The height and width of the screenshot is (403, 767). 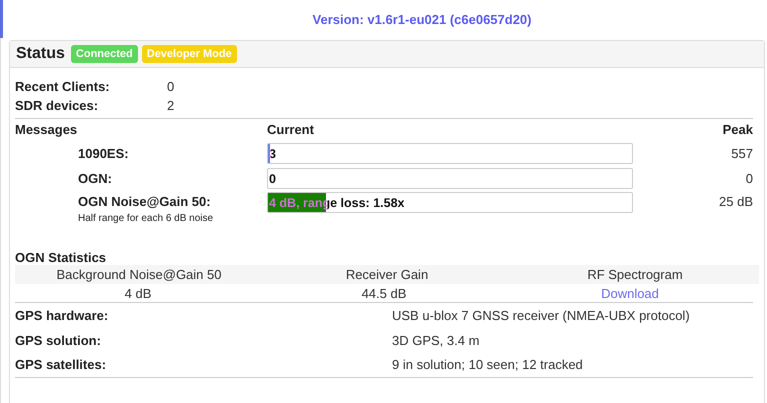 What do you see at coordinates (741, 153) in the screenshot?
I see `peak-value: 557` at bounding box center [741, 153].